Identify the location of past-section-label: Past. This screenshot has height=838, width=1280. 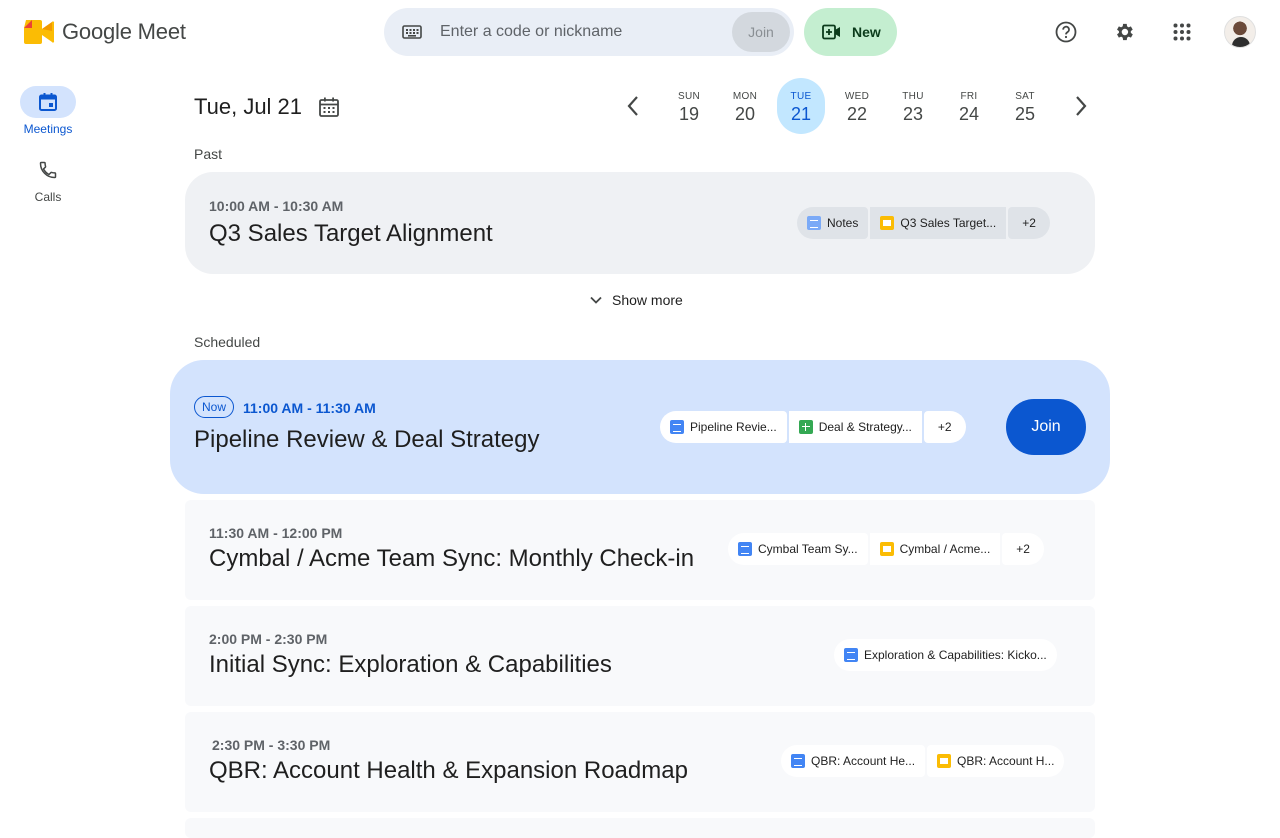
(208, 154).